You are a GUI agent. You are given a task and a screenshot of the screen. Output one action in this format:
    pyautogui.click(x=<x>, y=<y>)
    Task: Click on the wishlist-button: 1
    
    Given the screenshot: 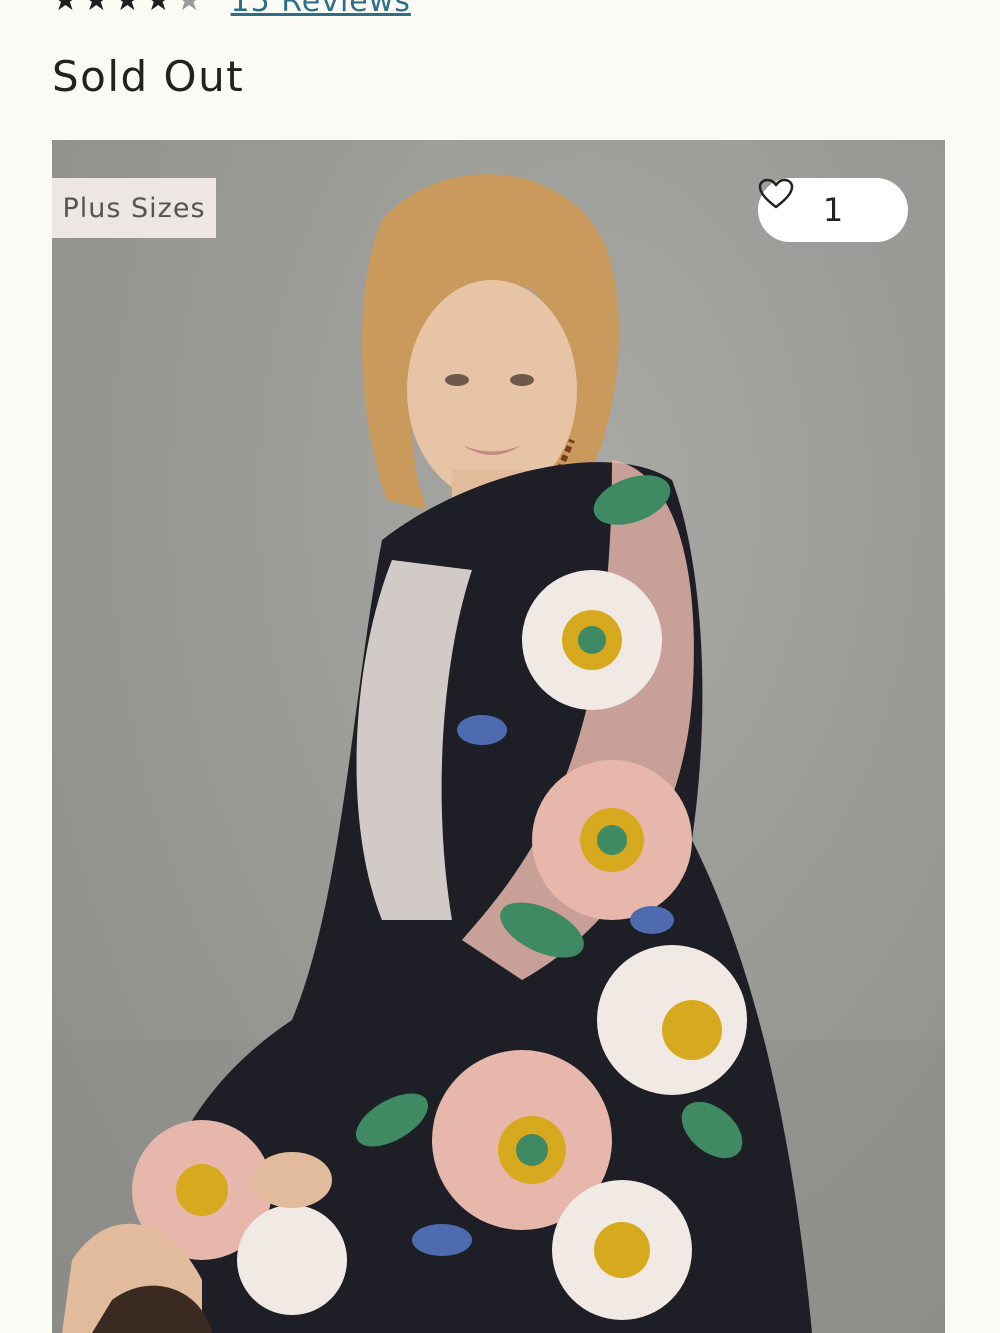 What is the action you would take?
    pyautogui.click(x=833, y=210)
    